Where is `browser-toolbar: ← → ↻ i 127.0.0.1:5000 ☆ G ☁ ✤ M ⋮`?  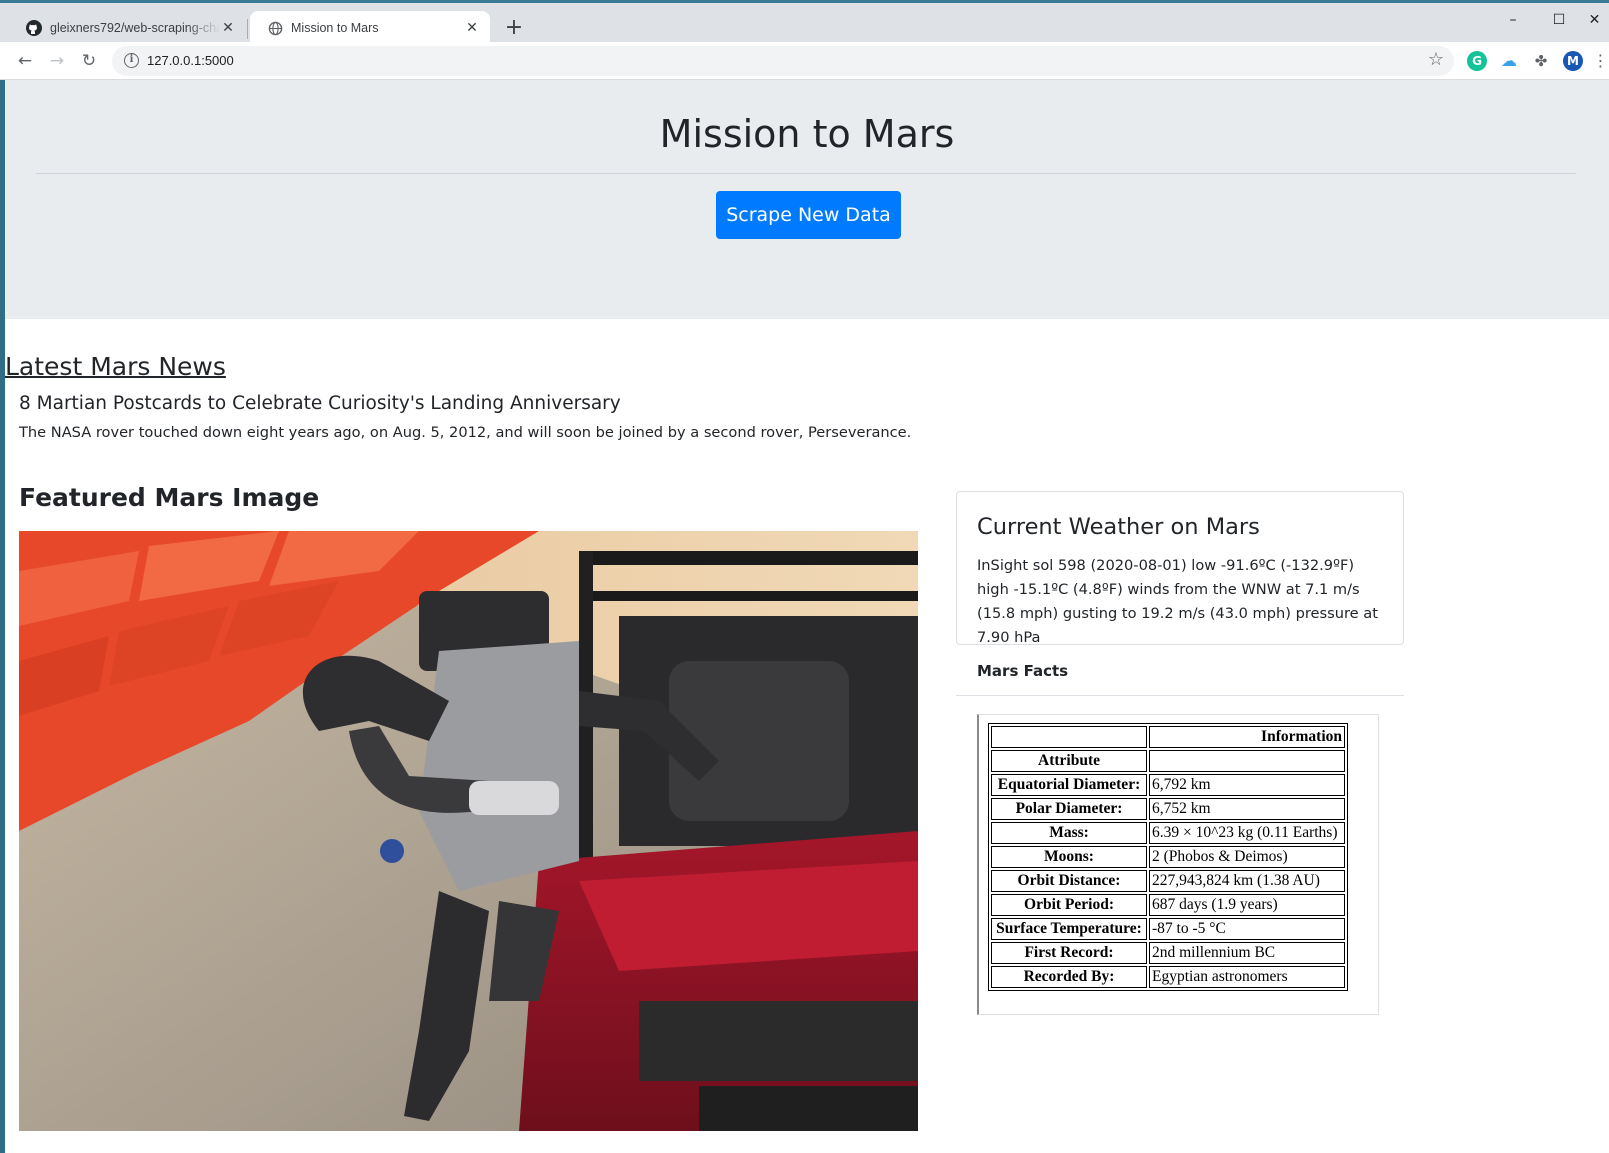 browser-toolbar: ← → ↻ i 127.0.0.1:5000 ☆ G ☁ ✤ M ⋮ is located at coordinates (804, 61).